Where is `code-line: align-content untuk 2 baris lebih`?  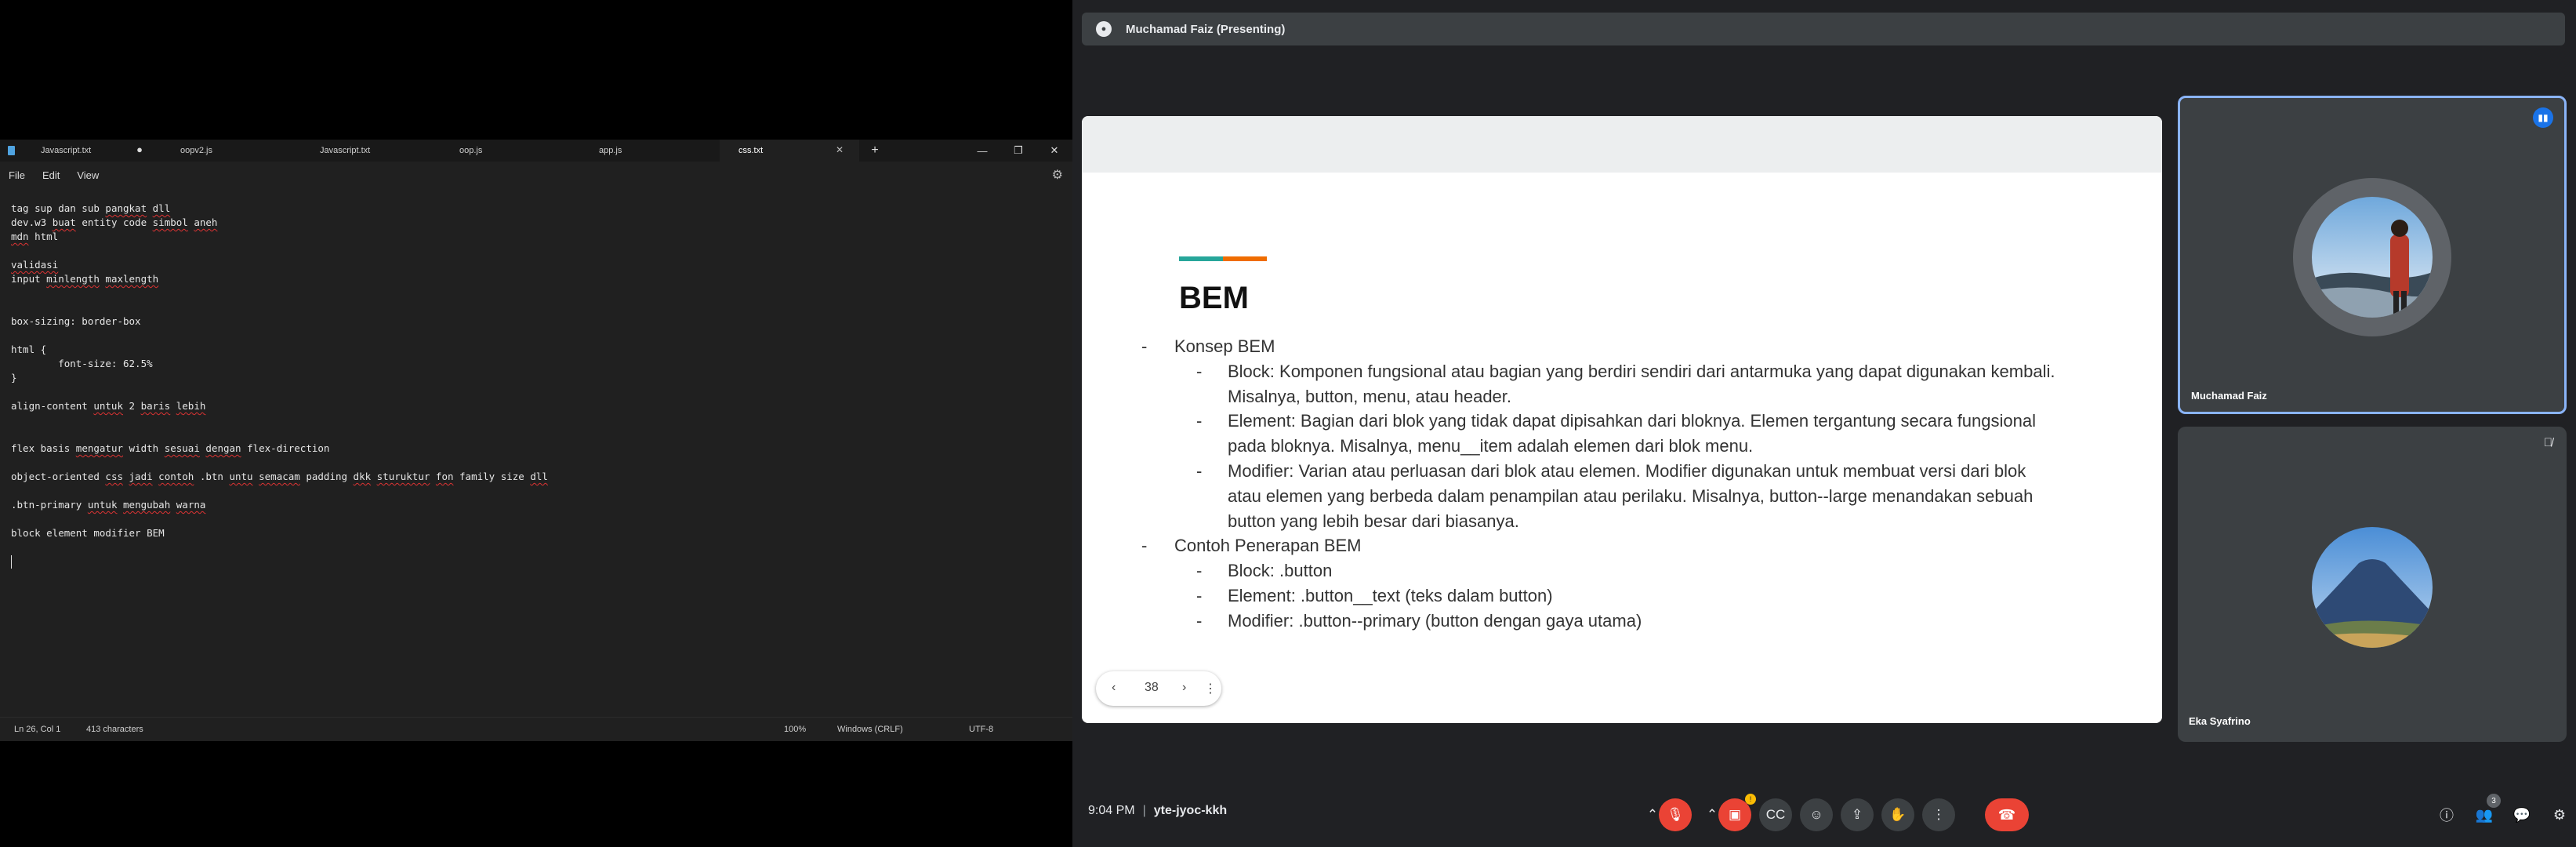
code-line: align-content untuk 2 baris lebih is located at coordinates (109, 406).